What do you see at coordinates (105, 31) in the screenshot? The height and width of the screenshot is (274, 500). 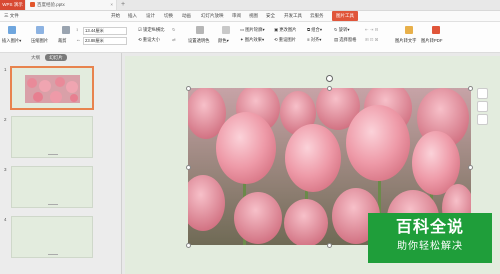 I see `height-field: 13.44厘米` at bounding box center [105, 31].